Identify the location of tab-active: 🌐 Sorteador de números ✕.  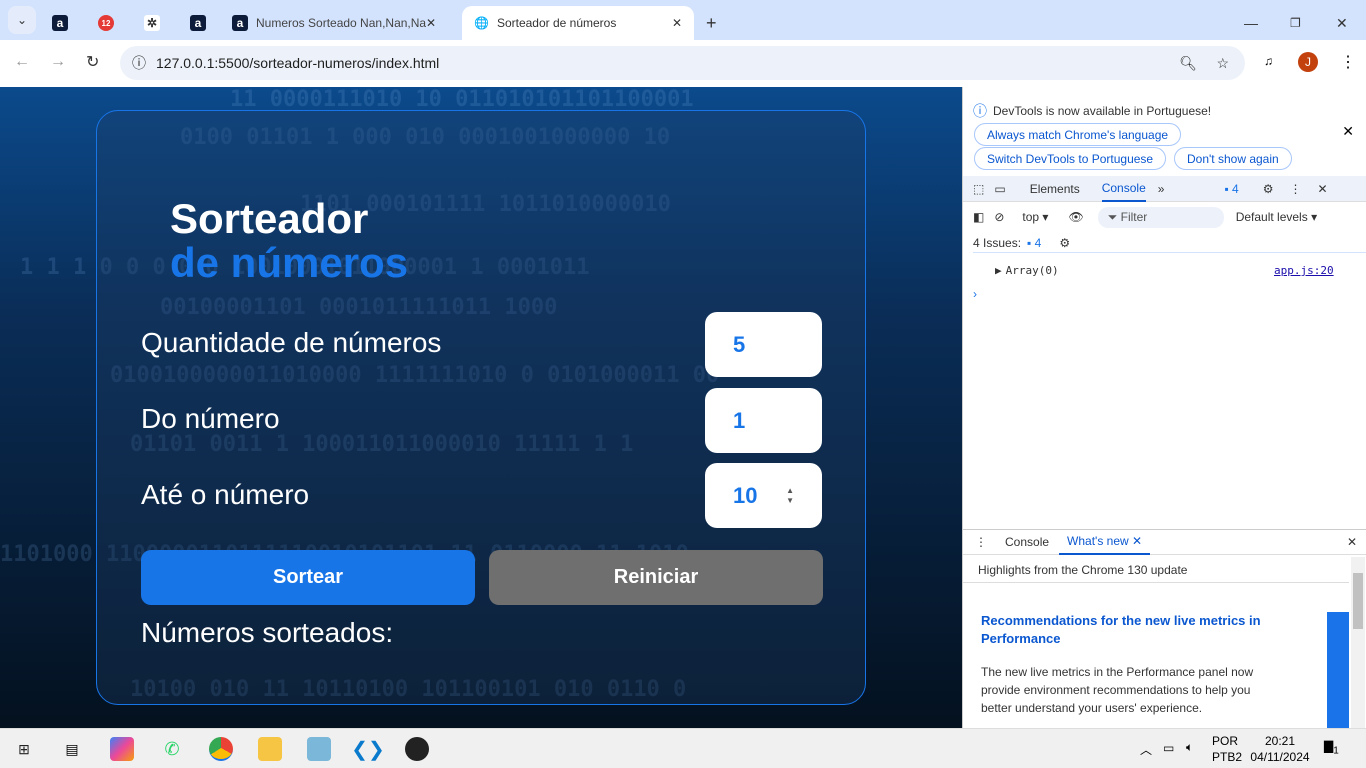
(578, 23).